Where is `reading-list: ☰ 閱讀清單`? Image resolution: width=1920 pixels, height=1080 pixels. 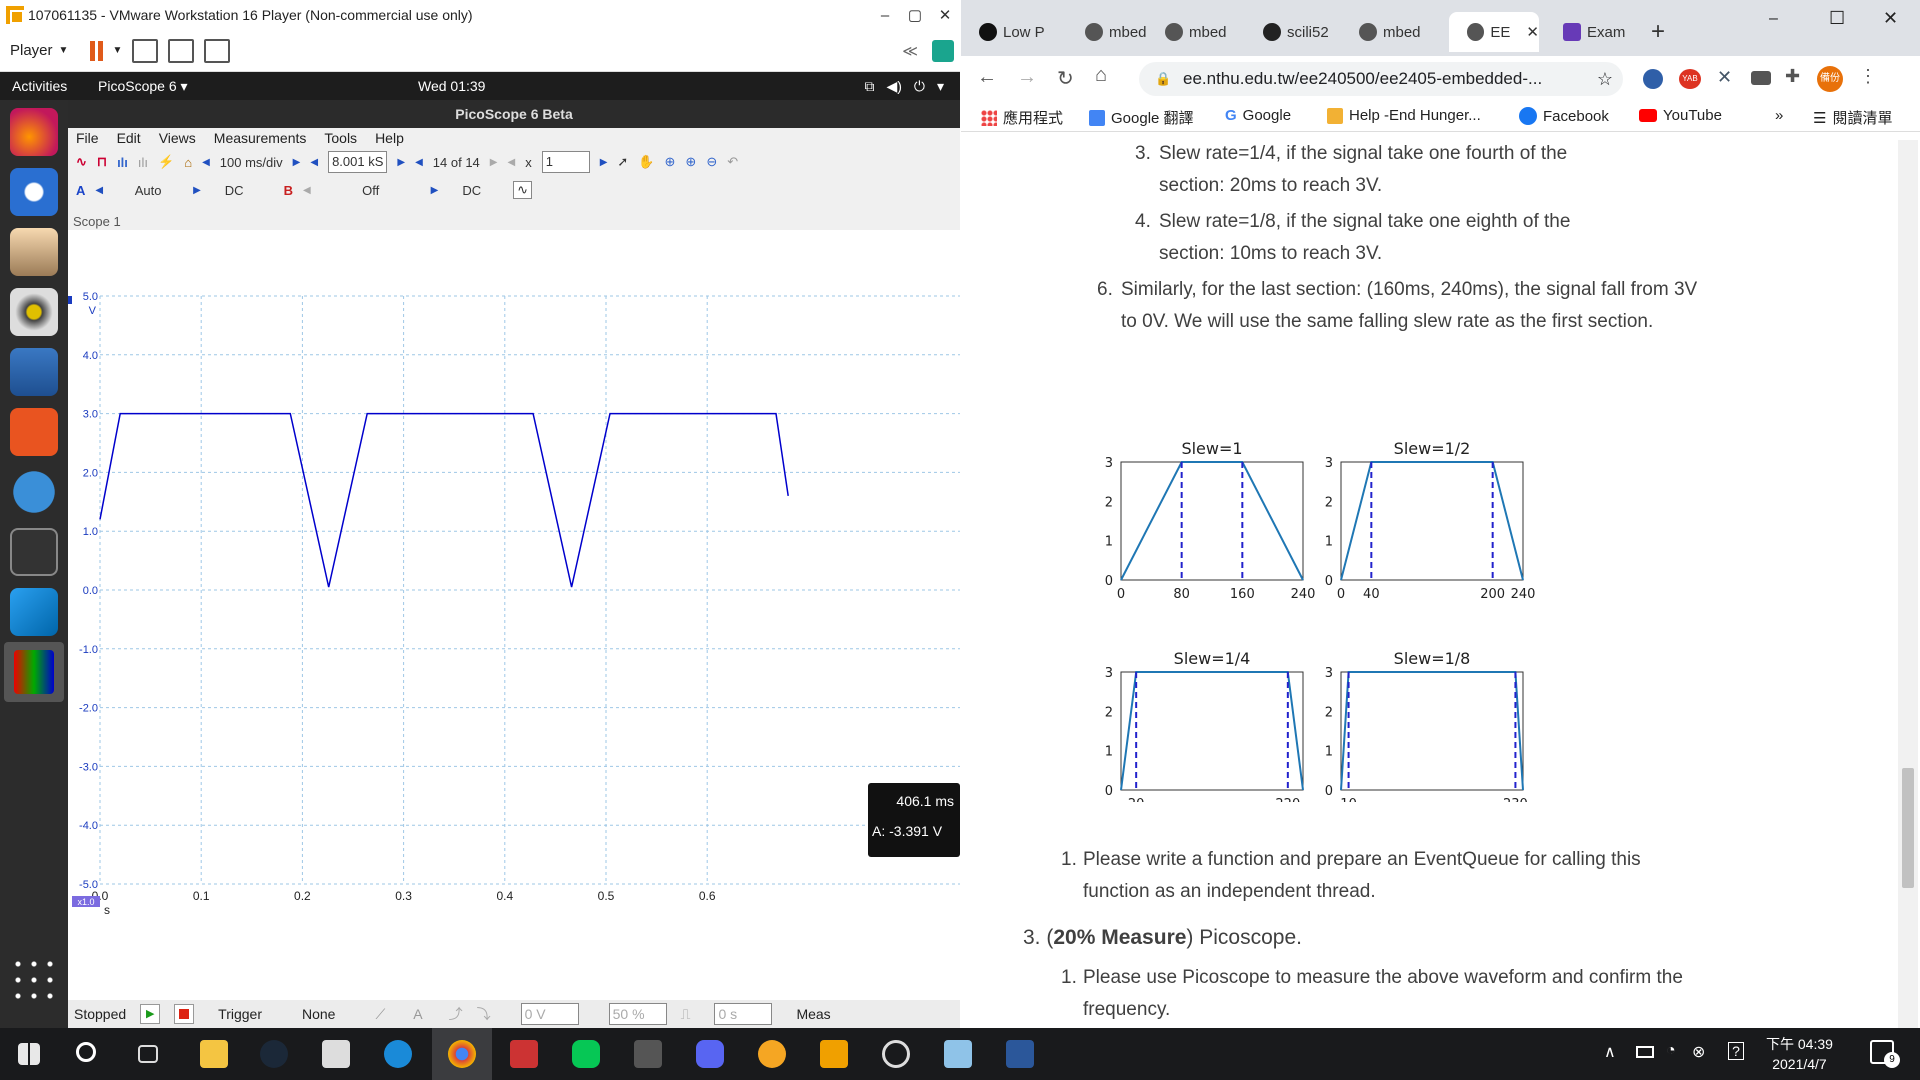
reading-list: ☰ 閱讀清單 is located at coordinates (1852, 117).